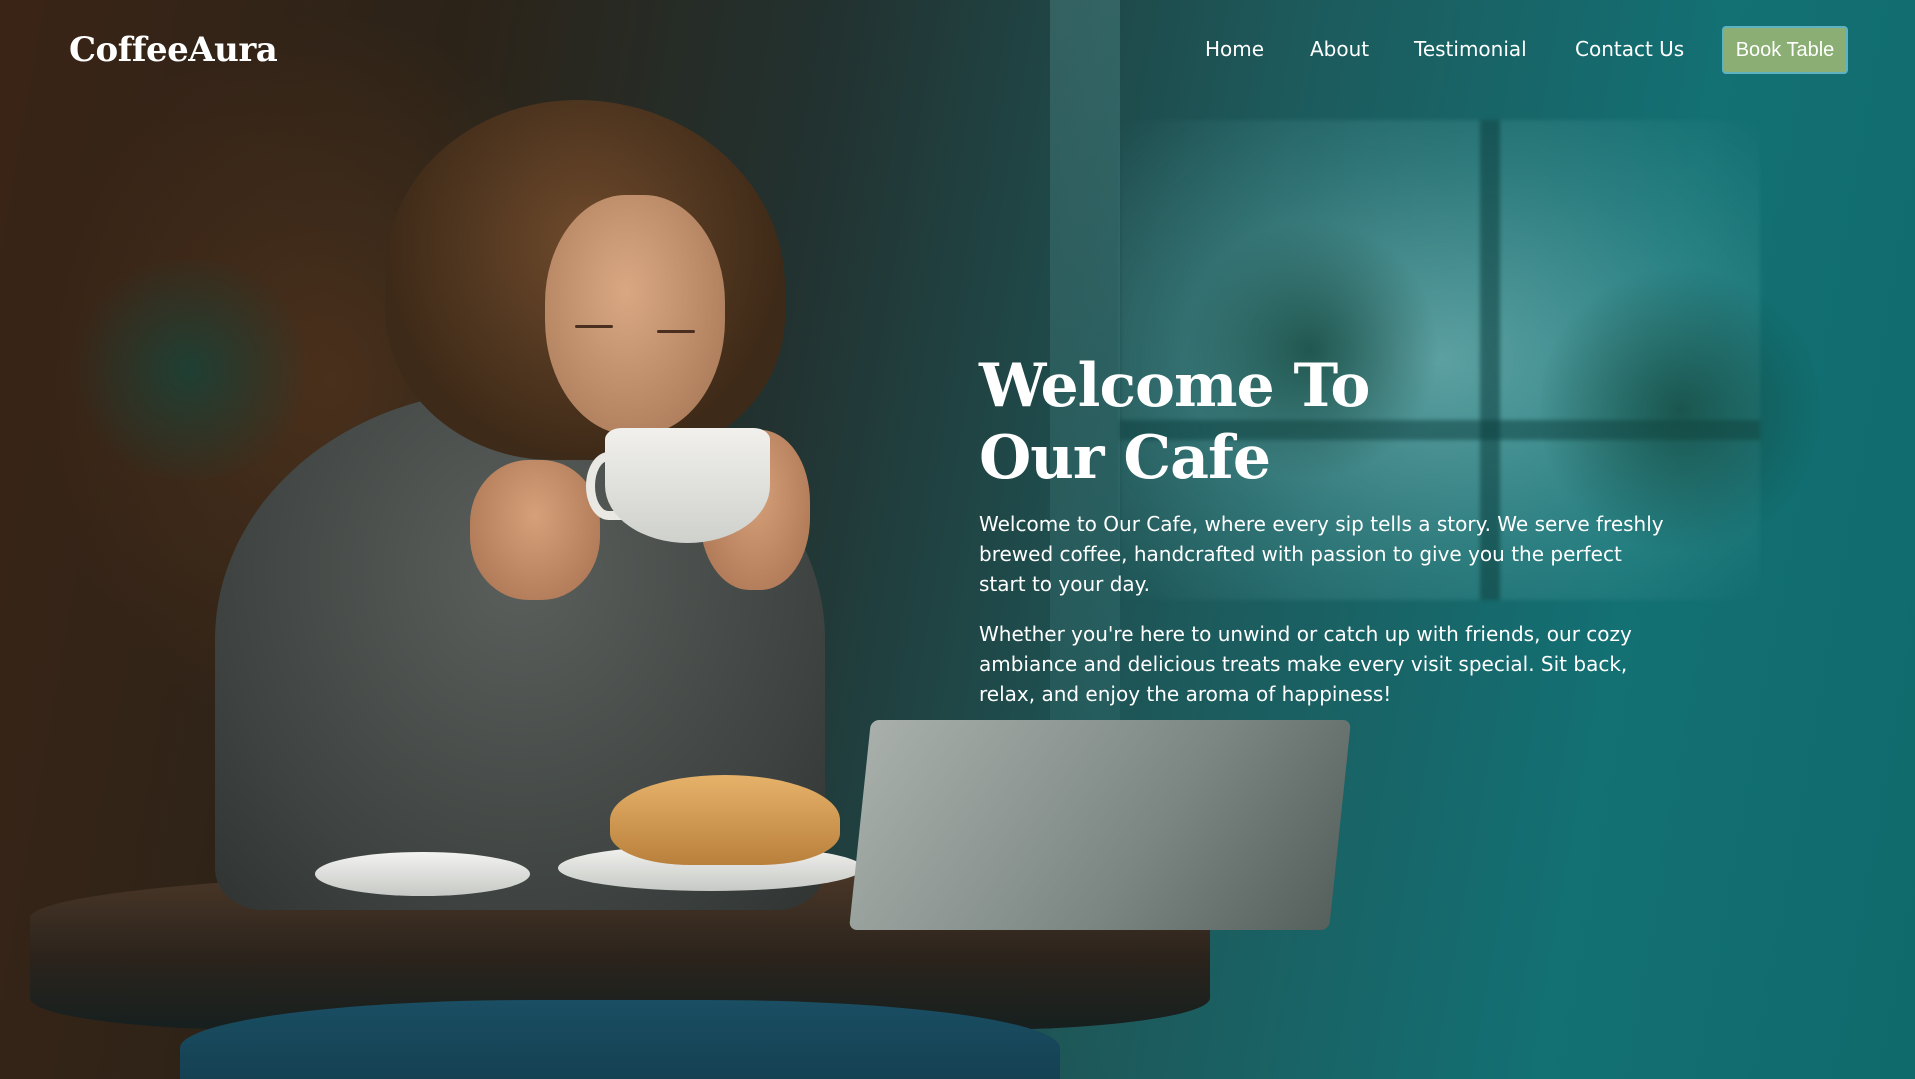 The image size is (1915, 1079). Describe the element at coordinates (1339, 49) in the screenshot. I see `nav-link-about: About` at that location.